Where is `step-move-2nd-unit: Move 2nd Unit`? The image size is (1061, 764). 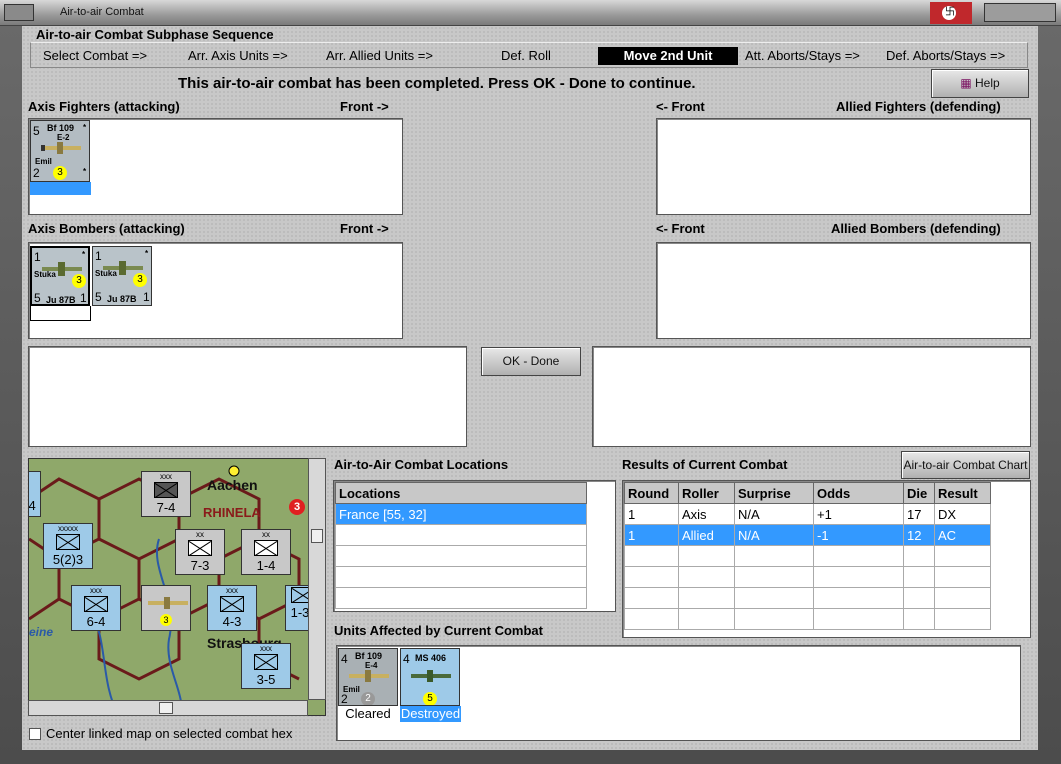
step-move-2nd-unit: Move 2nd Unit is located at coordinates (668, 56).